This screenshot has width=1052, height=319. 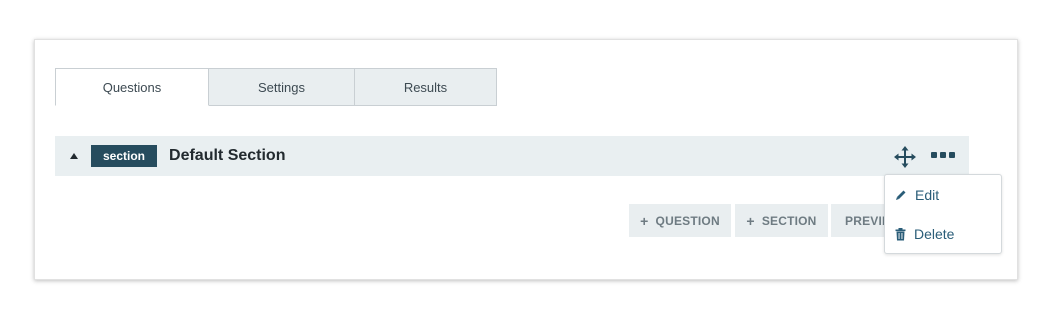 I want to click on menu-item-edit-label: Edit, so click(x=927, y=195).